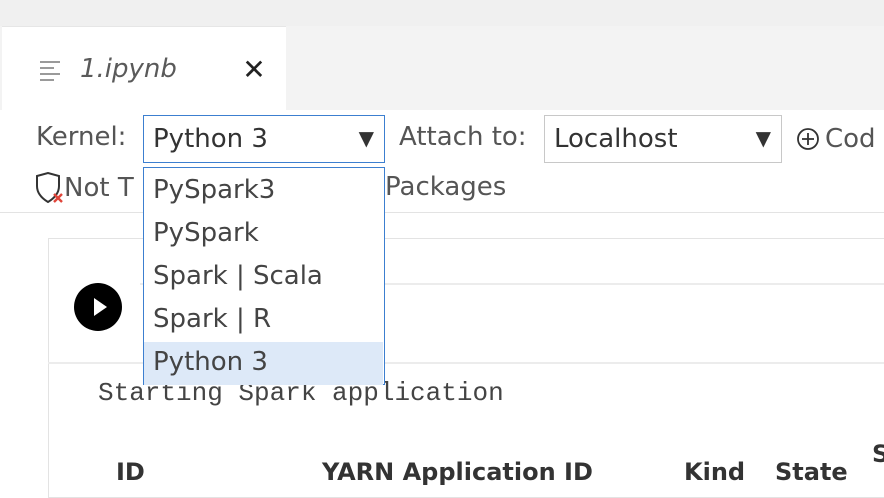 The height and width of the screenshot is (498, 884). I want to click on kernel-option: Spark | Scala, so click(263, 277).